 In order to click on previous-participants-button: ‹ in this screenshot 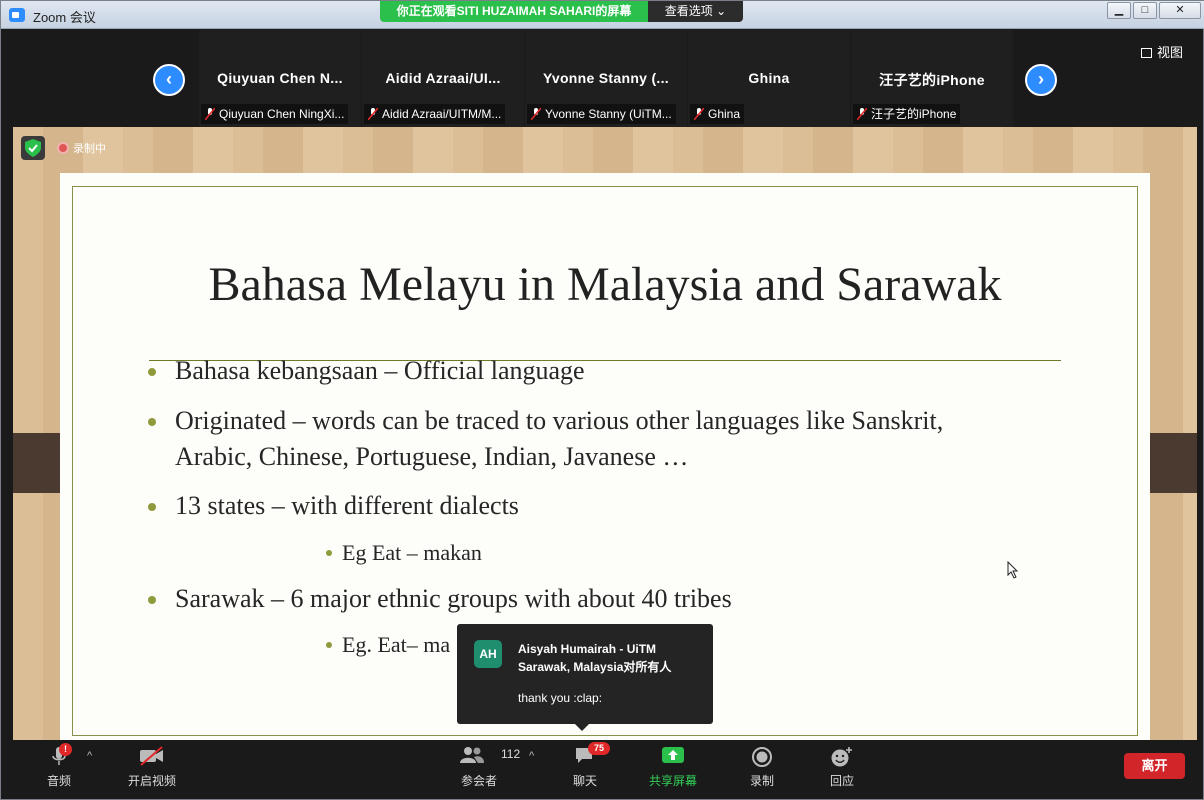, I will do `click(169, 80)`.